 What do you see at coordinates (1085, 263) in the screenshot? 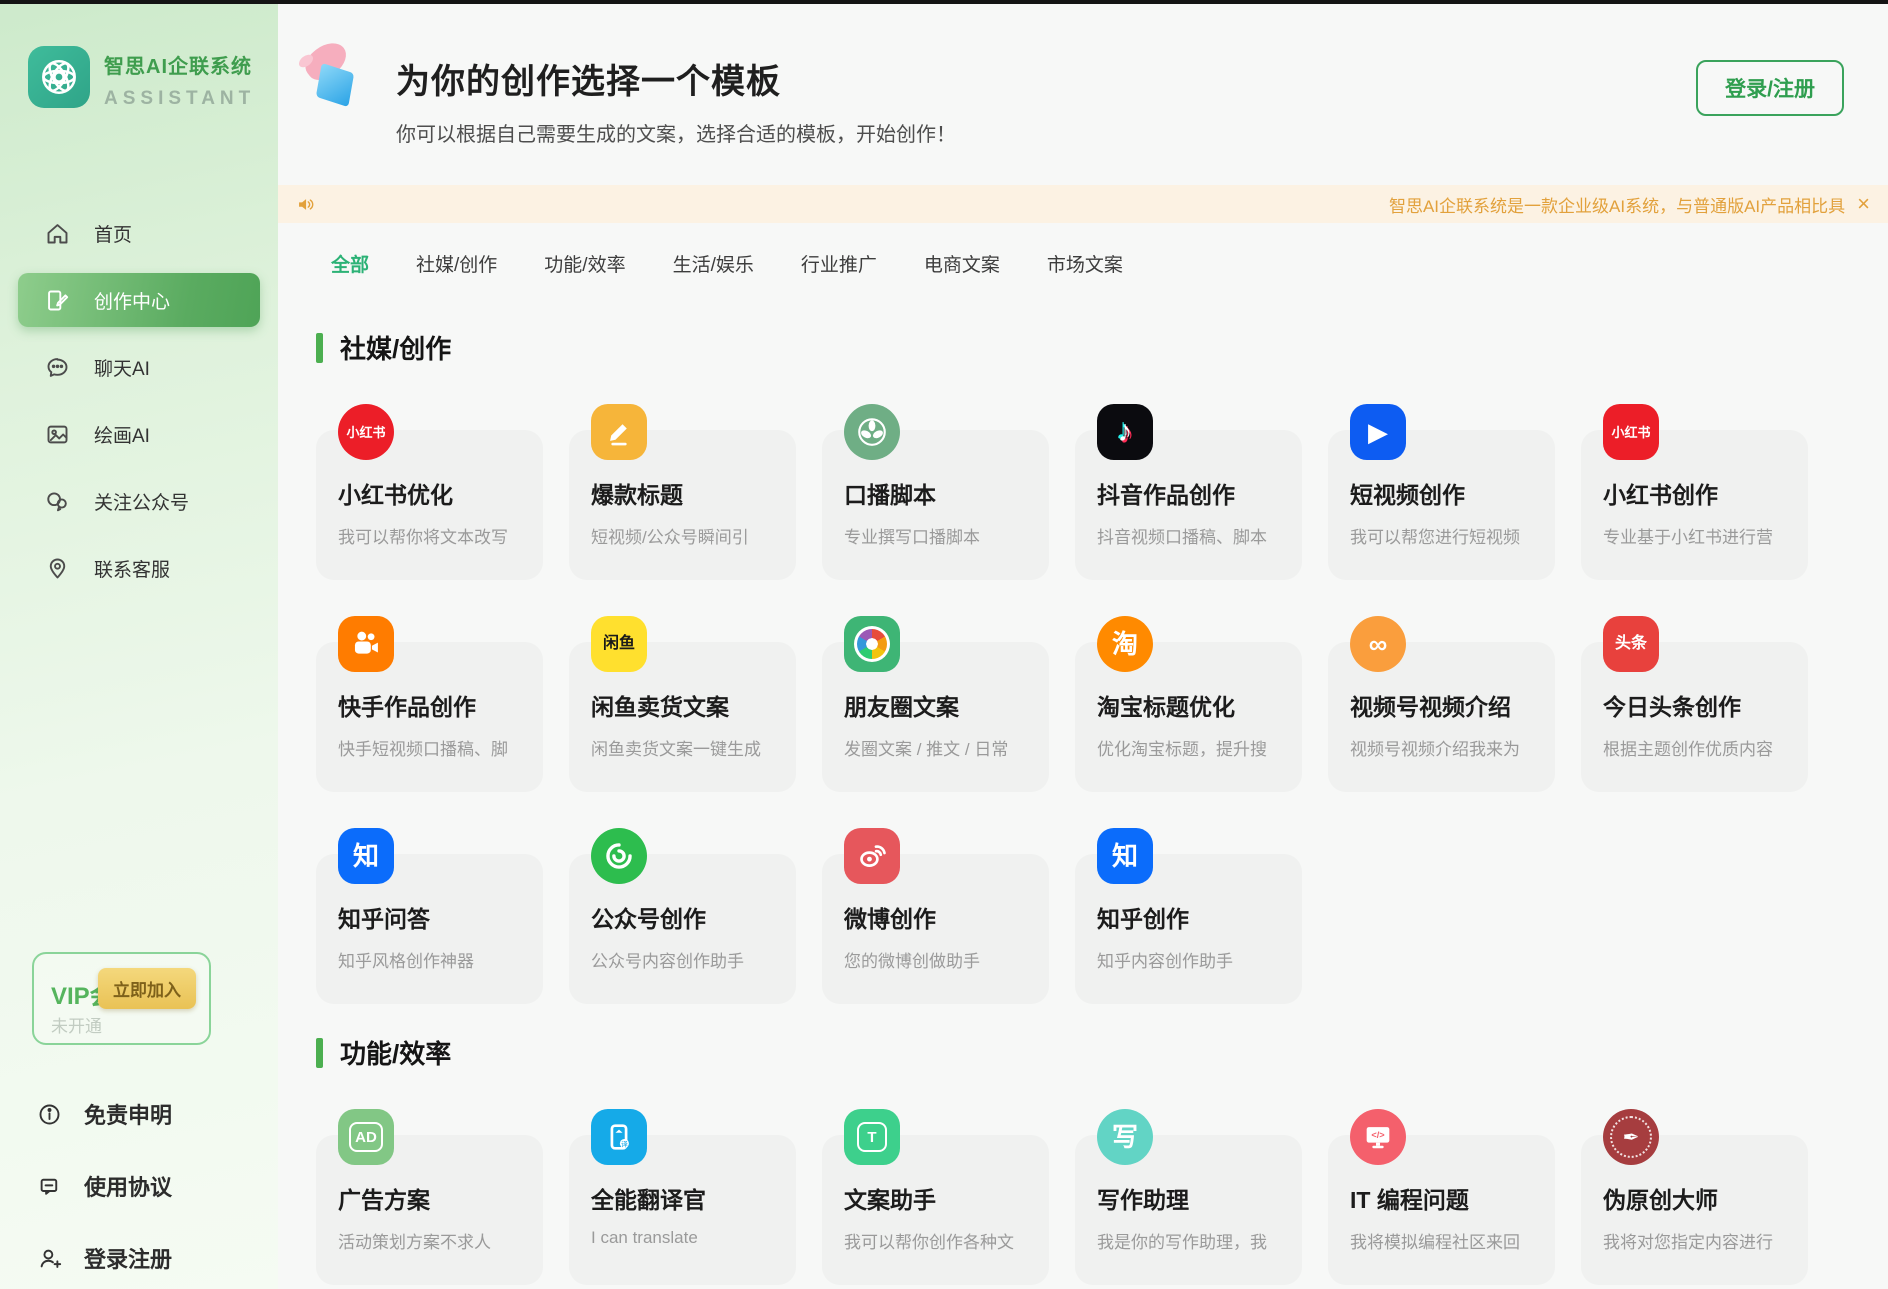
I see `tab-市场文案: 市场文案` at bounding box center [1085, 263].